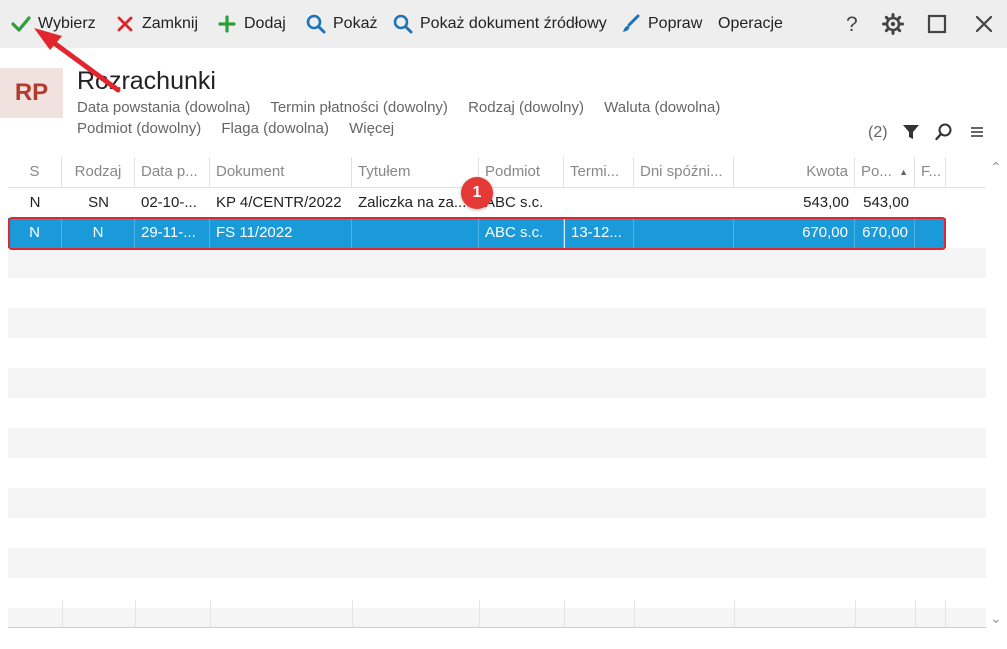 Image resolution: width=1007 pixels, height=649 pixels. What do you see at coordinates (794, 233) in the screenshot?
I see `cell-amount: 670,00` at bounding box center [794, 233].